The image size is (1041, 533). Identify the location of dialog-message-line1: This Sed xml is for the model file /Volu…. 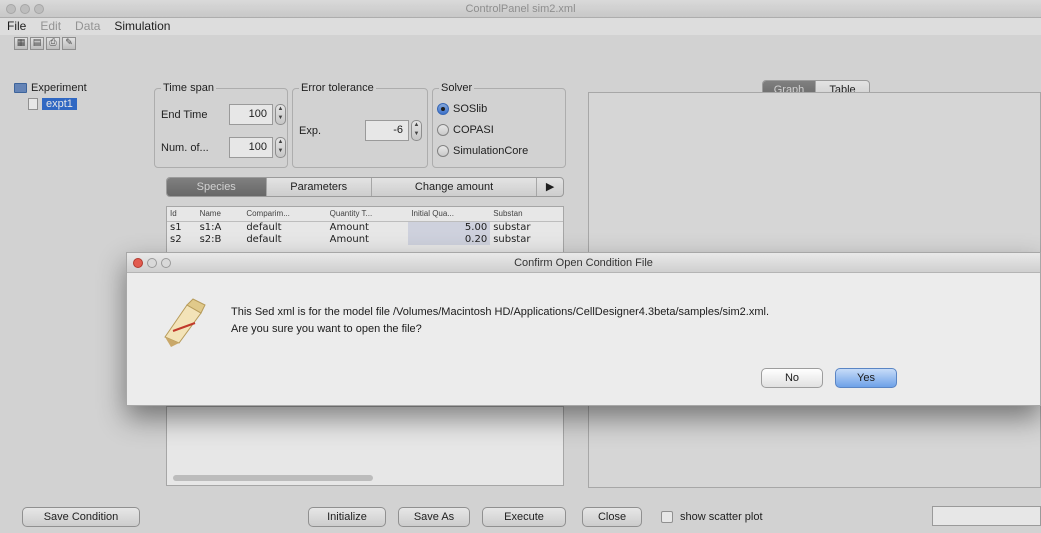
(500, 312).